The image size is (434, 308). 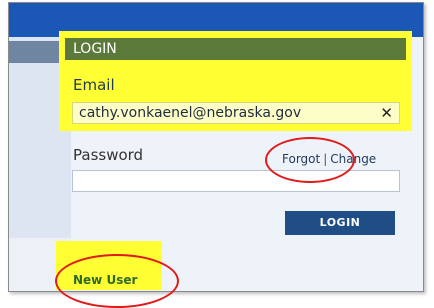 What do you see at coordinates (108, 155) in the screenshot?
I see `password-label: Password` at bounding box center [108, 155].